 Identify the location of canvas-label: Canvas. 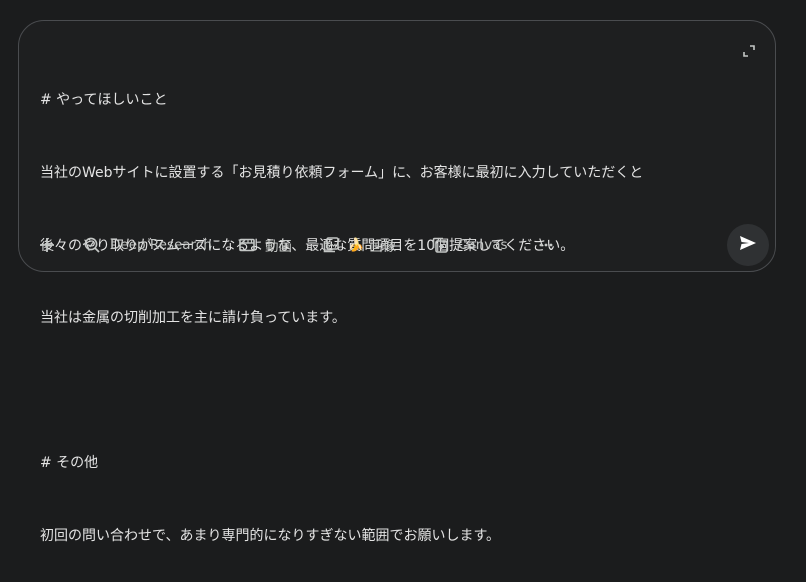
(483, 245).